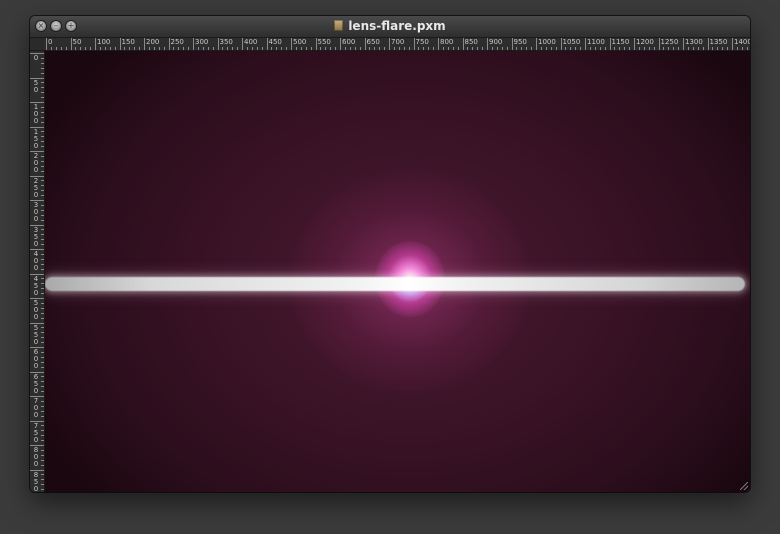 The height and width of the screenshot is (534, 780). Describe the element at coordinates (447, 42) in the screenshot. I see `ruler-label: 800` at that location.